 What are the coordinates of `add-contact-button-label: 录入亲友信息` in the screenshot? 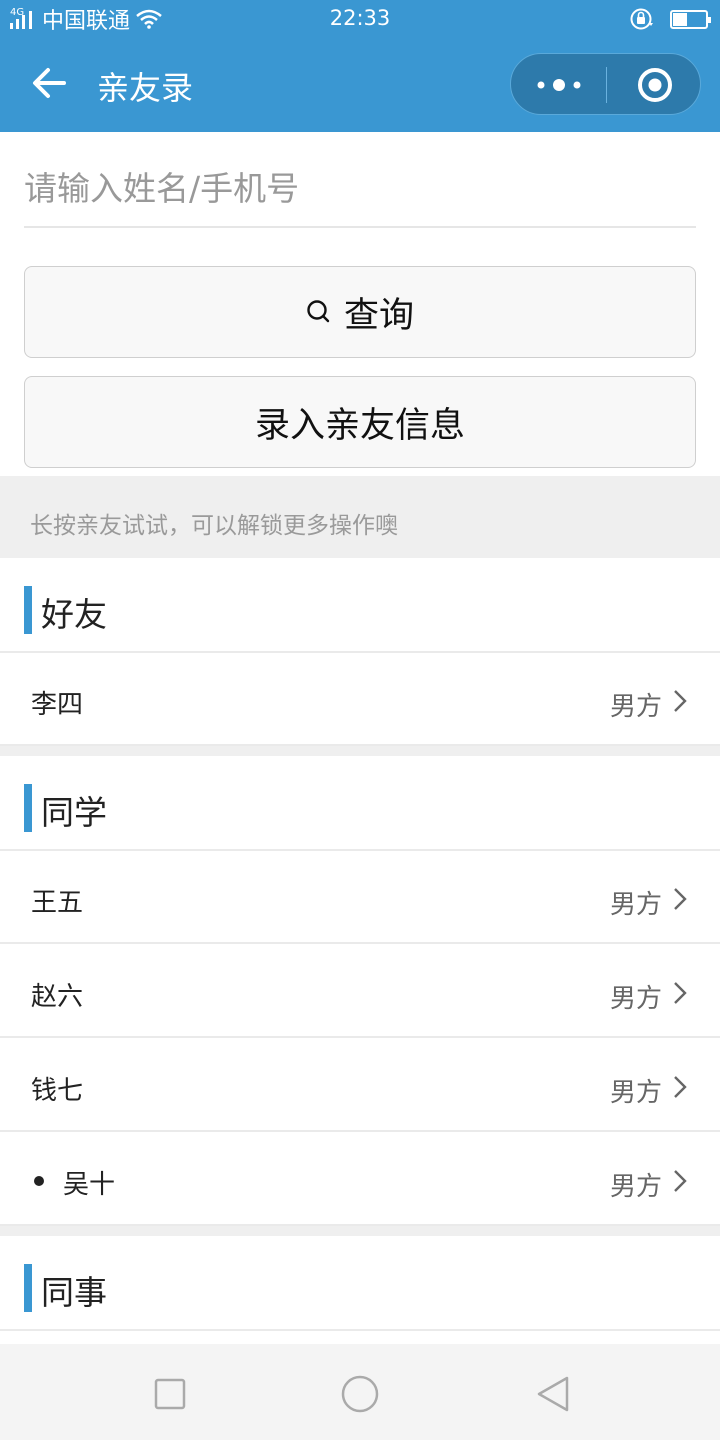 It's located at (359, 425).